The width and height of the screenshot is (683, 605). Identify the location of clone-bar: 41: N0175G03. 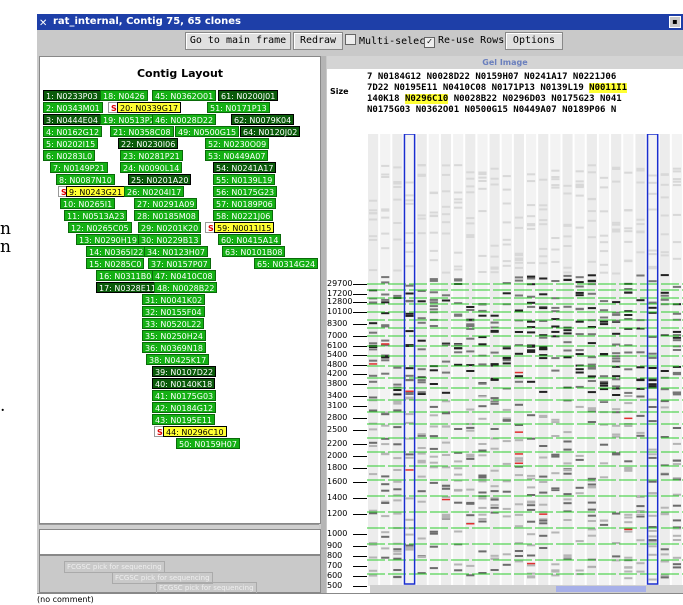
(184, 395).